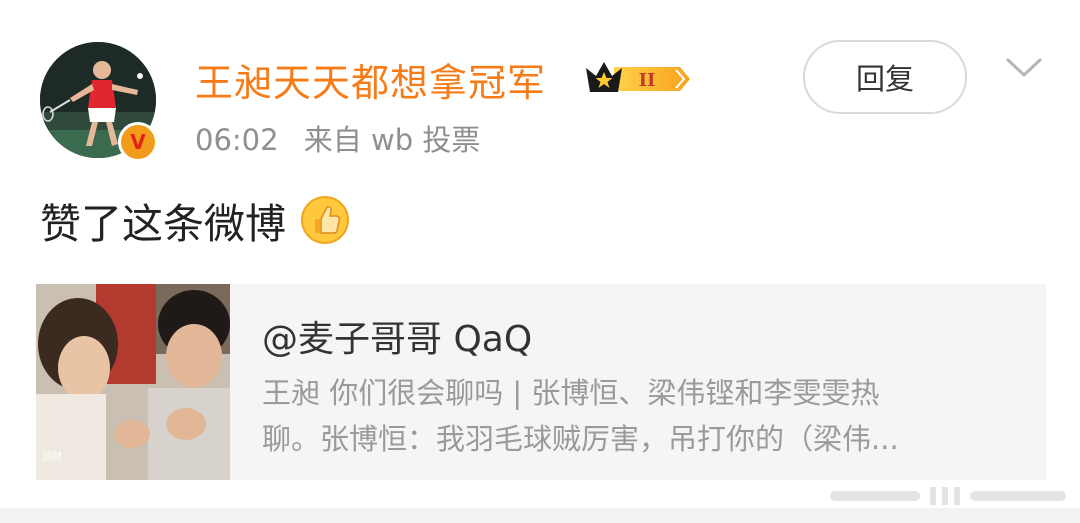 This screenshot has height=523, width=1080. I want to click on bottom-divider, so click(540, 515).